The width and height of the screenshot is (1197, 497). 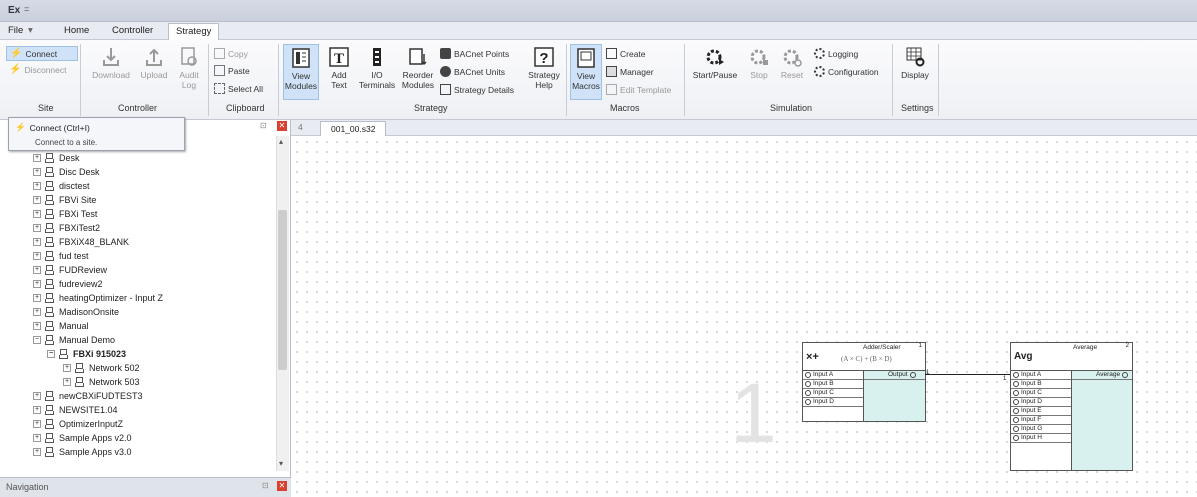 What do you see at coordinates (282, 126) in the screenshot?
I see `panel-close-button: ✕` at bounding box center [282, 126].